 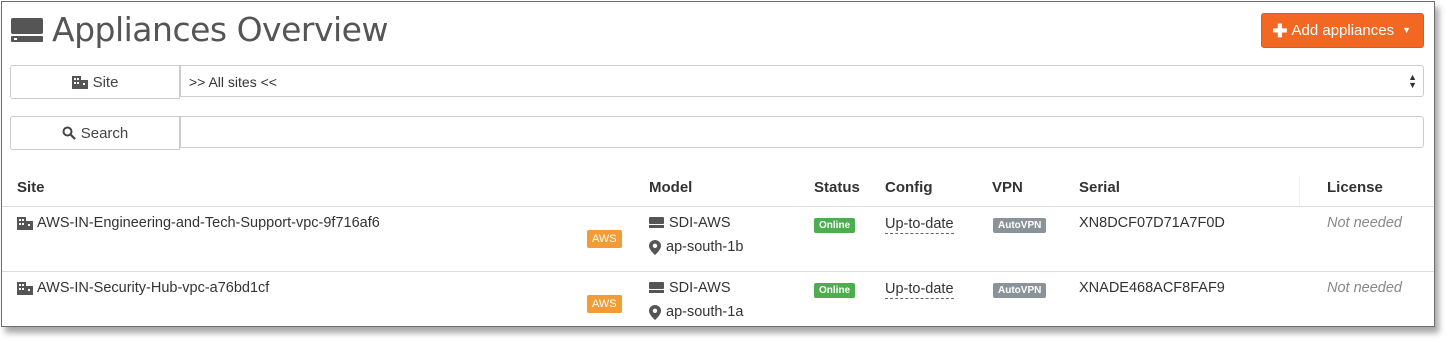 I want to click on column-header-status: Status, so click(x=837, y=187).